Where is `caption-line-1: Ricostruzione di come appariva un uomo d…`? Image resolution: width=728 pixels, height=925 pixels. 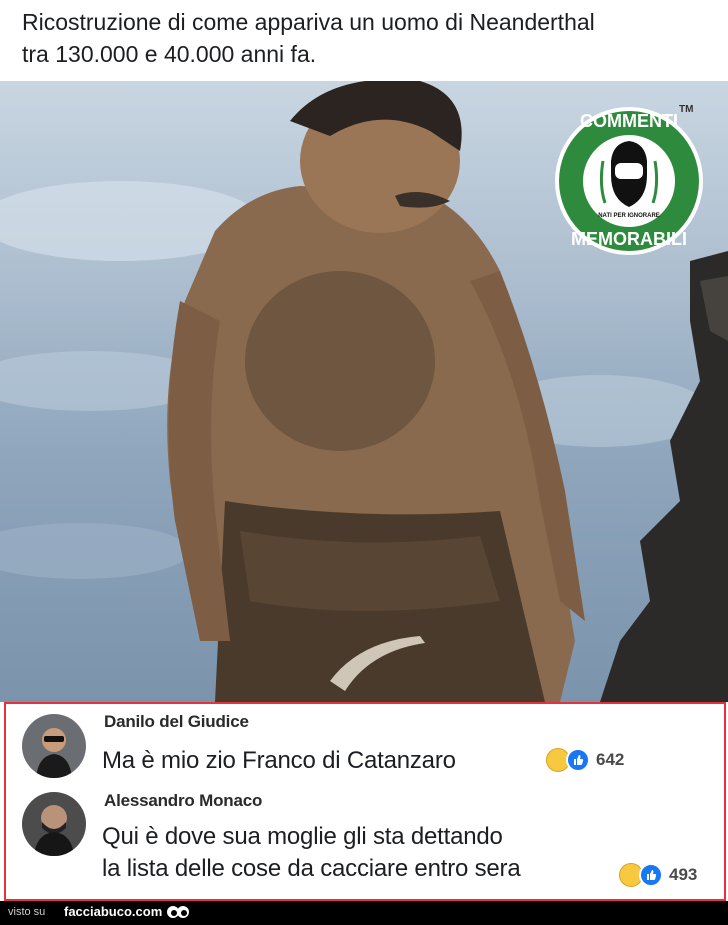 caption-line-1: Ricostruzione di come appariva un uomo d… is located at coordinates (308, 22).